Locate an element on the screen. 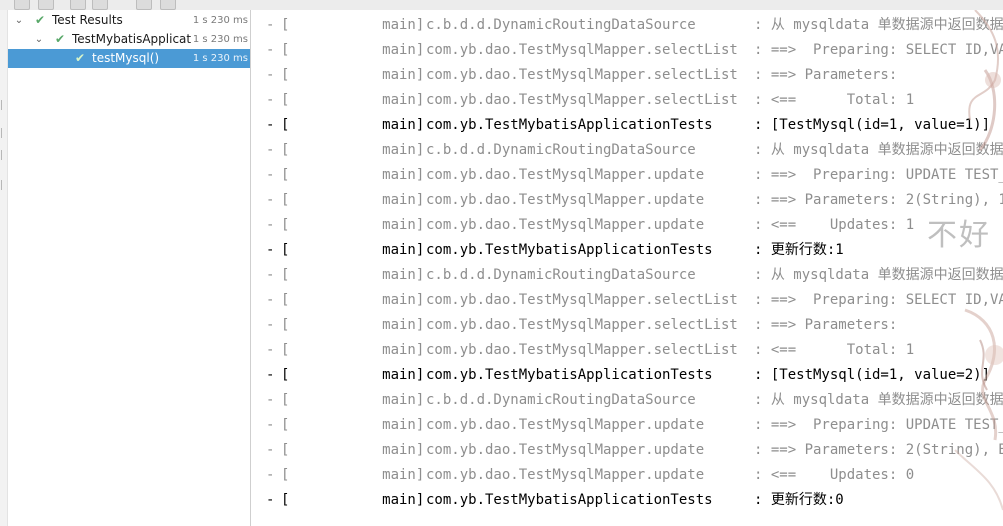  log-message: : <== Updates: 0 is located at coordinates (834, 475).